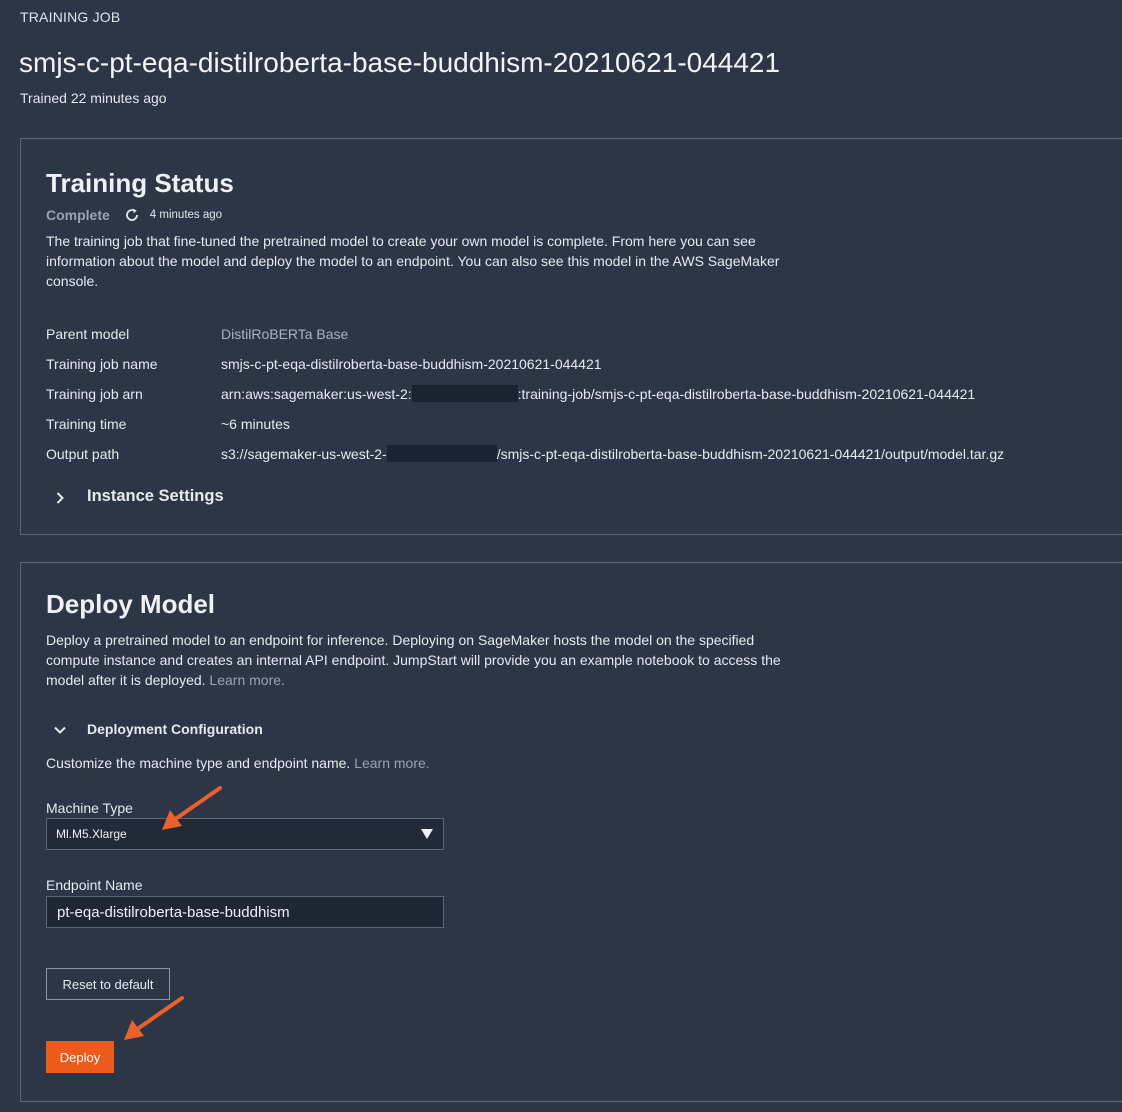  What do you see at coordinates (192, 808) in the screenshot?
I see `annotation-arrow-machine-type` at bounding box center [192, 808].